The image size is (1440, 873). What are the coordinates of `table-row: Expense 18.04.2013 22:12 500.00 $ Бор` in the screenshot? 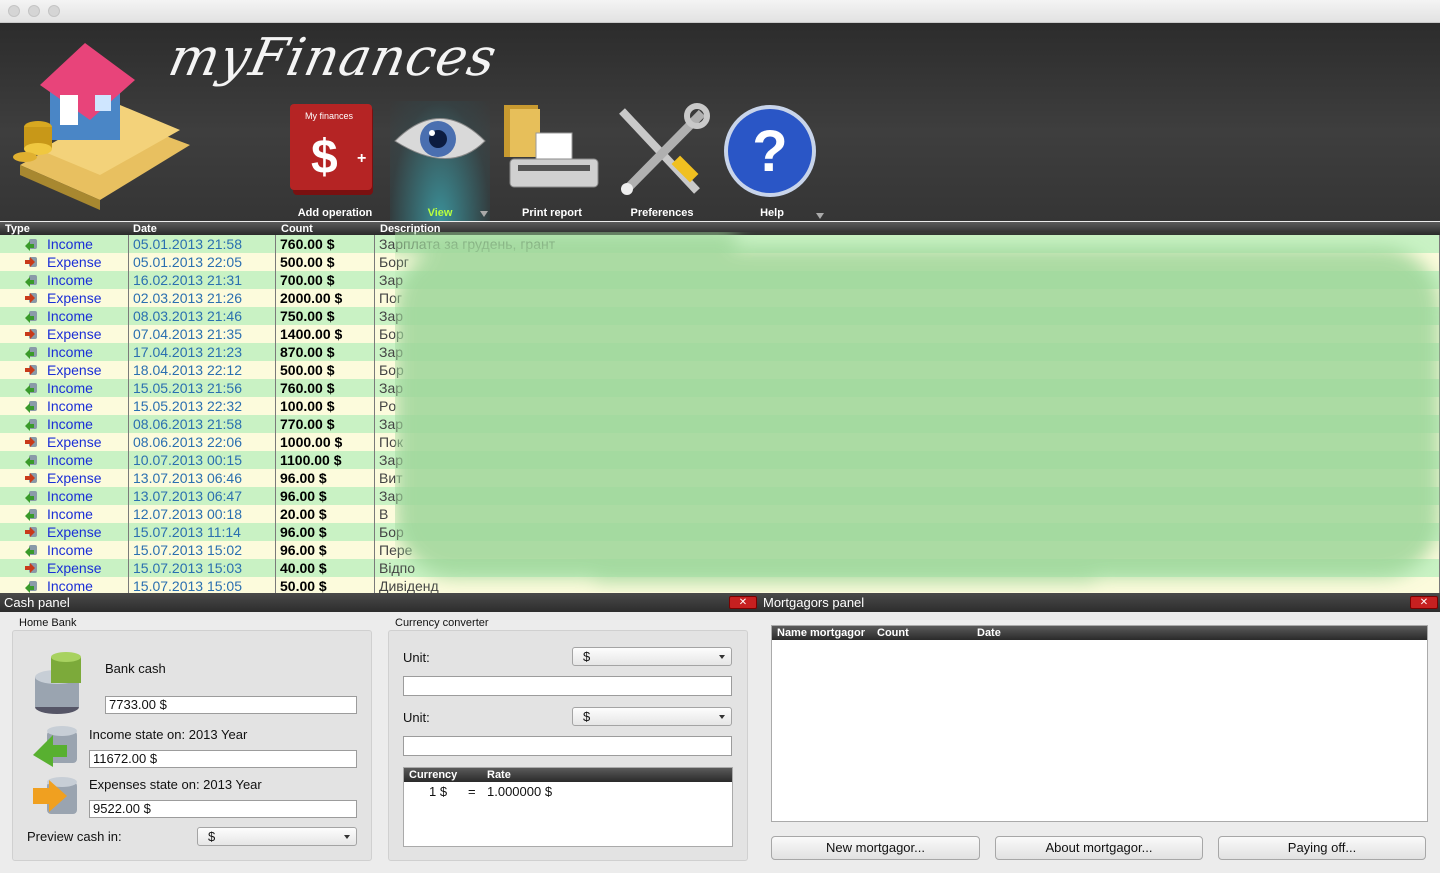 It's located at (720, 370).